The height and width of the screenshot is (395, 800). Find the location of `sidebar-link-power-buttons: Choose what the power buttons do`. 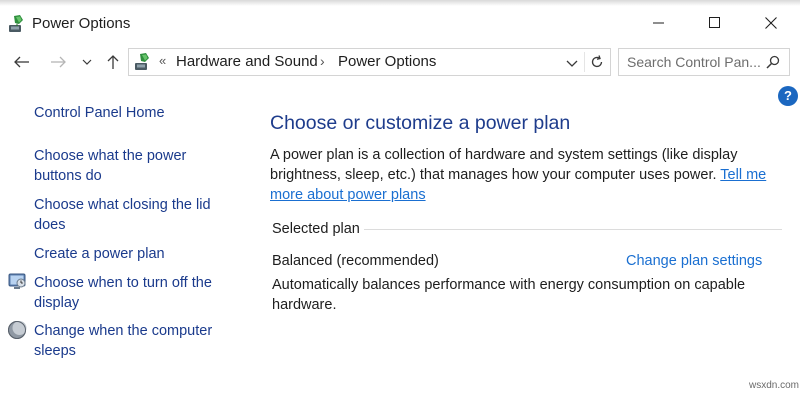

sidebar-link-power-buttons: Choose what the power buttons do is located at coordinates (129, 166).